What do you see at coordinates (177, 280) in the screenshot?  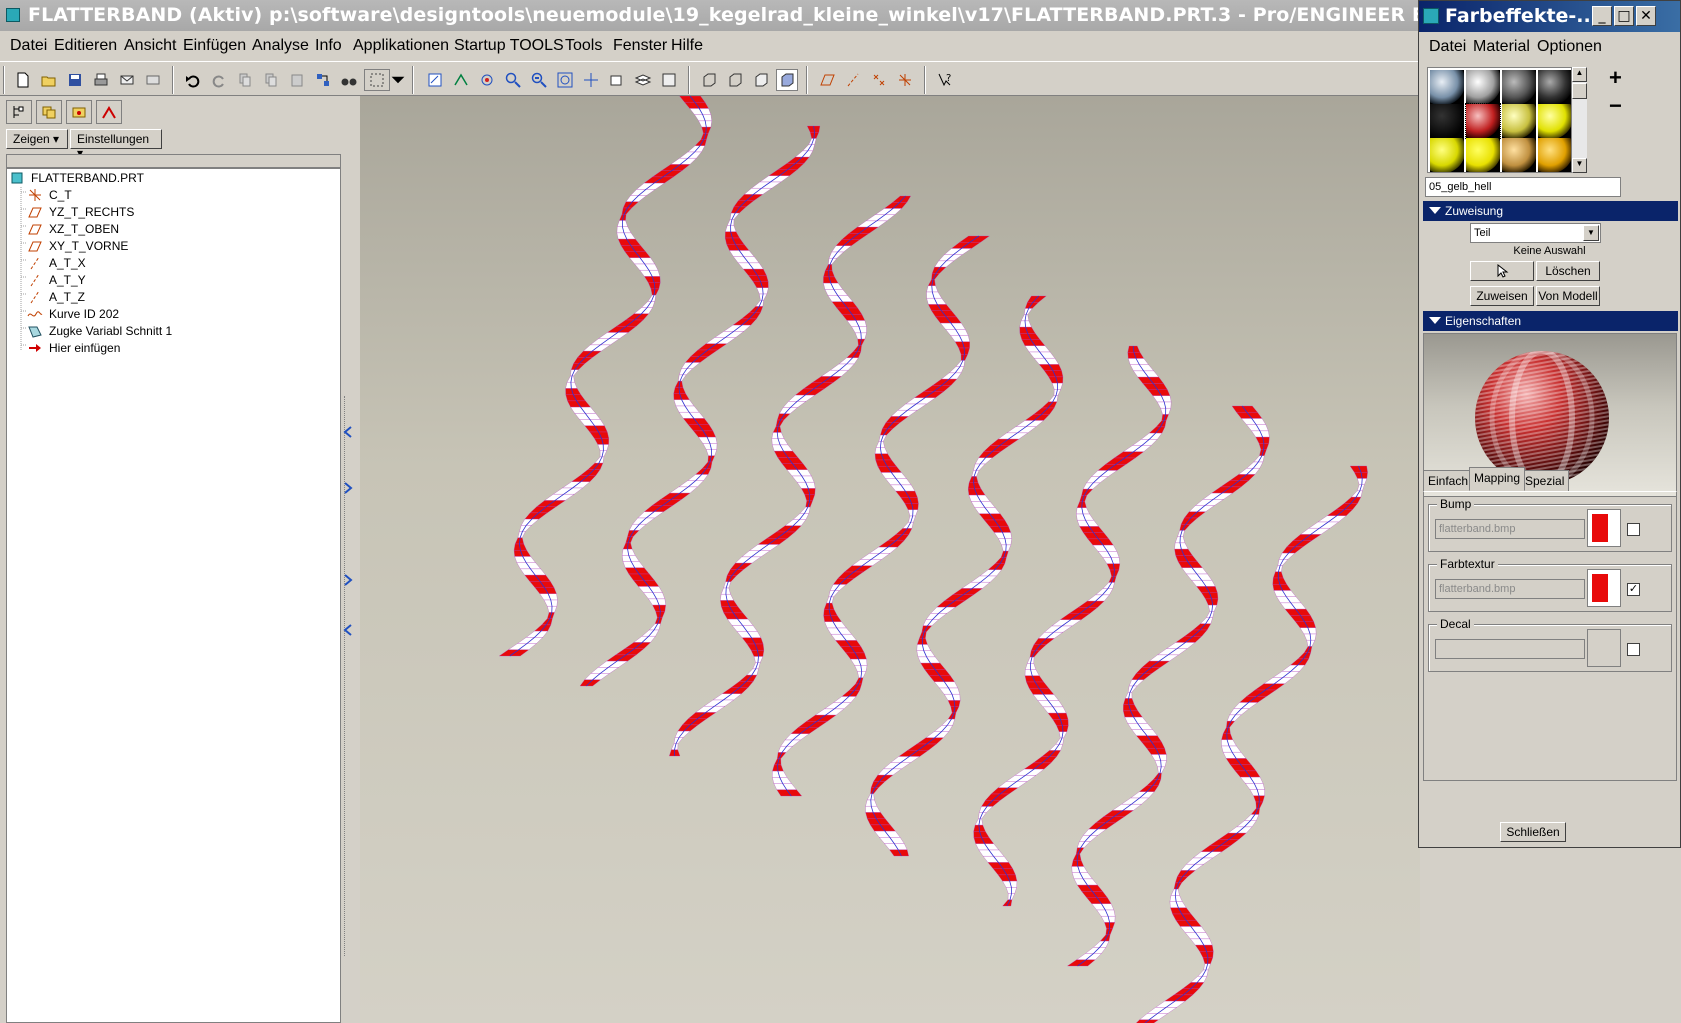 I see `tree-node-a-t-y: A_T_Y` at bounding box center [177, 280].